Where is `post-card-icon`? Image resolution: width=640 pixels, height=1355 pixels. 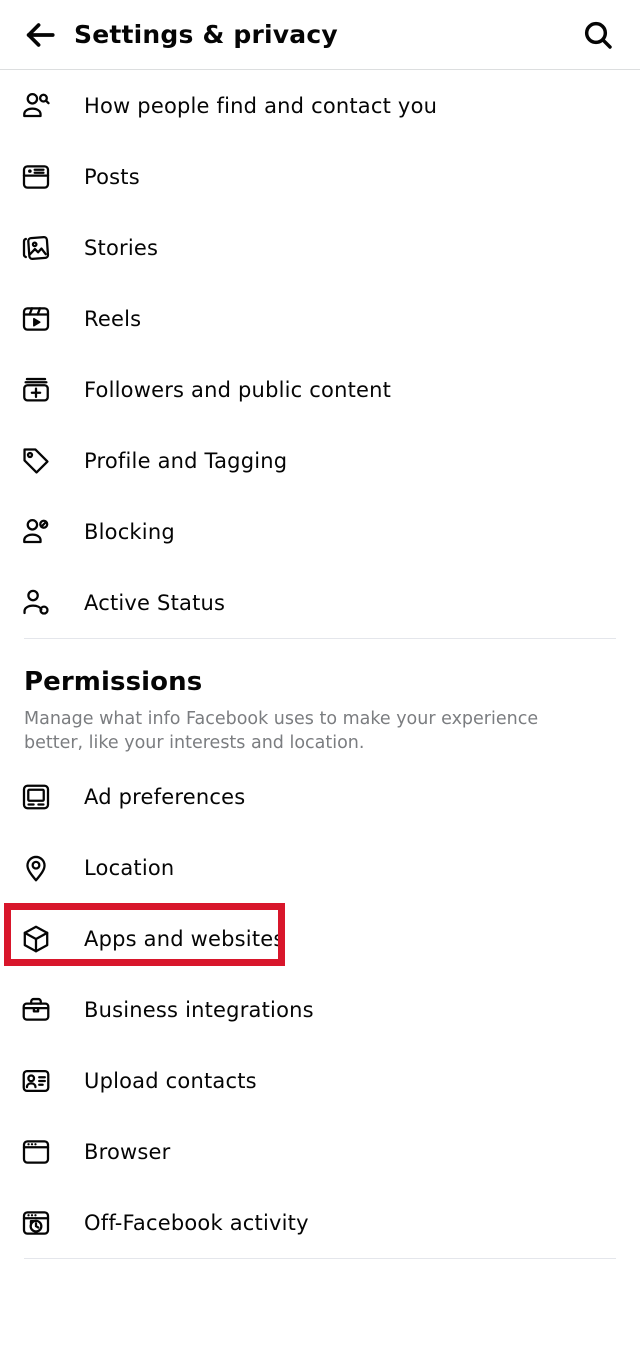
post-card-icon is located at coordinates (36, 177).